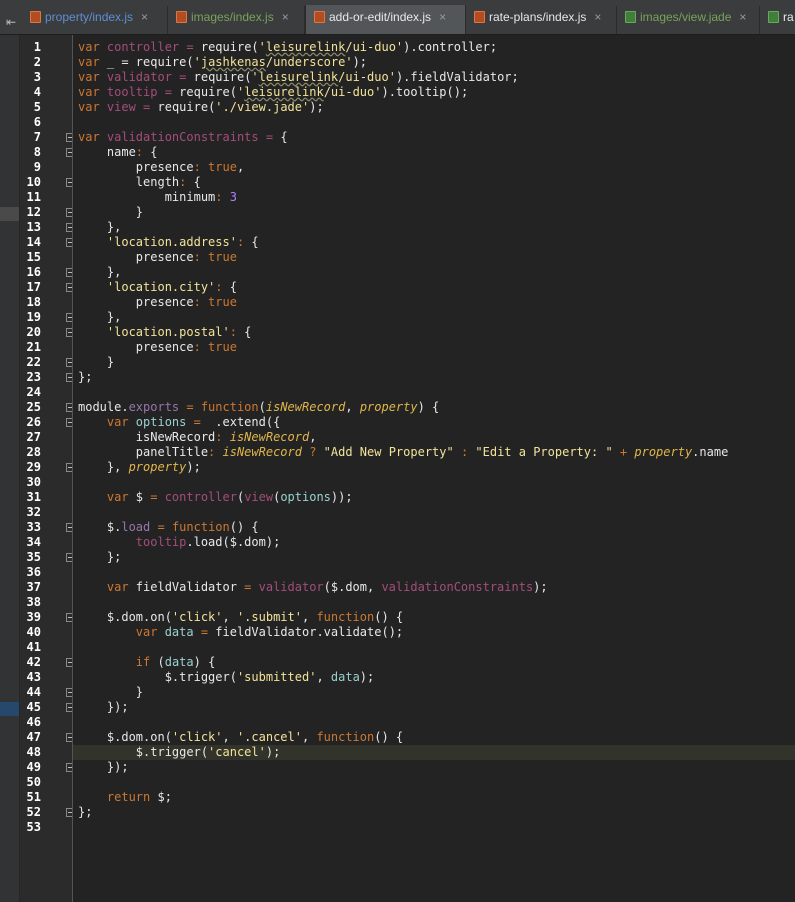  What do you see at coordinates (179, 752) in the screenshot?
I see `code-line: $.trigger('cancel');` at bounding box center [179, 752].